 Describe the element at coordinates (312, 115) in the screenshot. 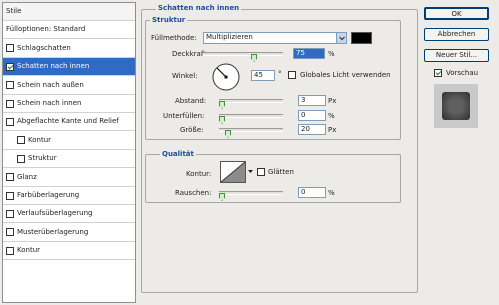

I see `choke-input: 0` at that location.